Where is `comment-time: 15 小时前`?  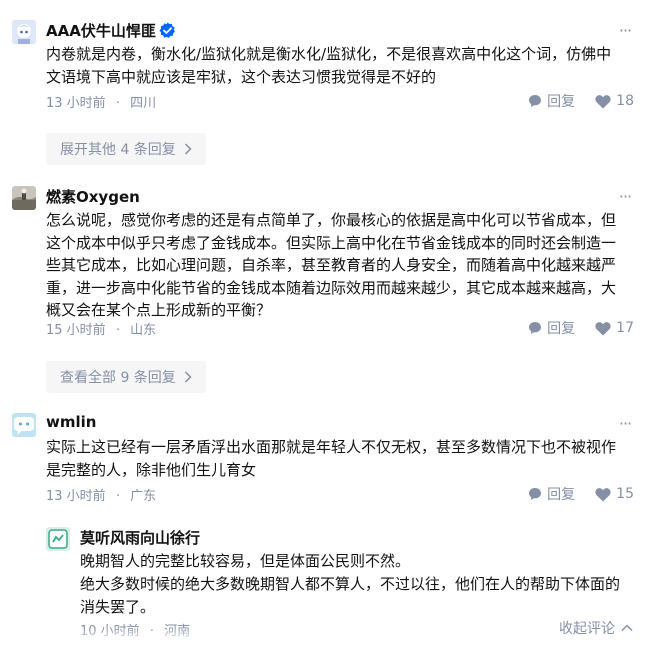 comment-time: 15 小时前 is located at coordinates (76, 330).